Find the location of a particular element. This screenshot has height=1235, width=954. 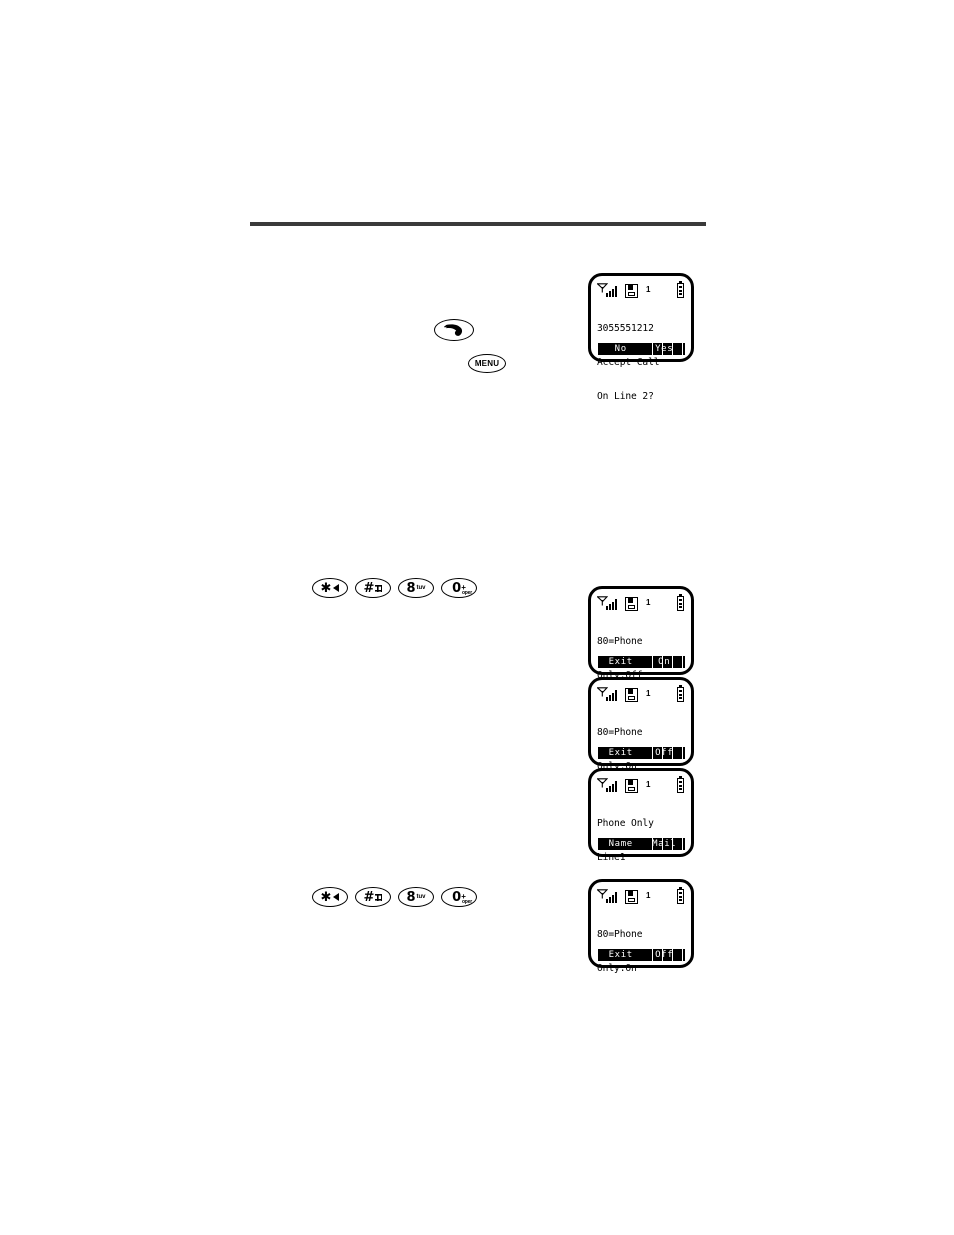

screen-line: Only:On is located at coordinates (617, 969).